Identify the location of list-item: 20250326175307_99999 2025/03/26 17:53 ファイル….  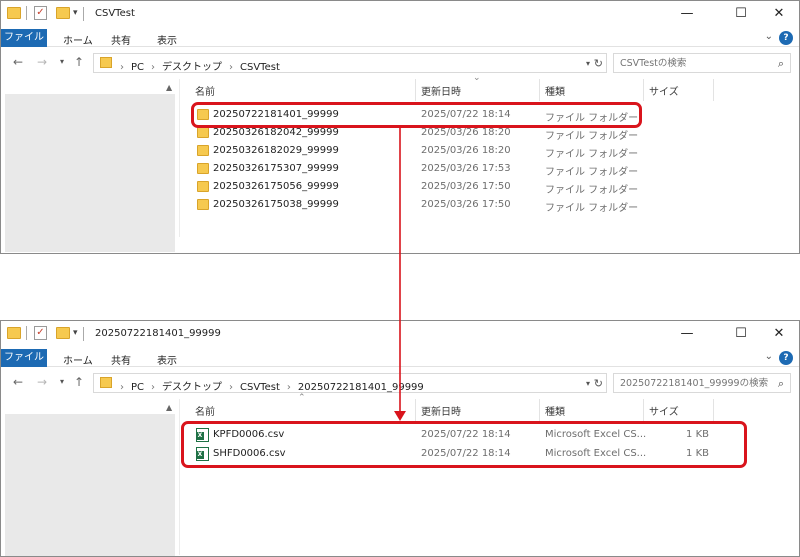
(415, 169).